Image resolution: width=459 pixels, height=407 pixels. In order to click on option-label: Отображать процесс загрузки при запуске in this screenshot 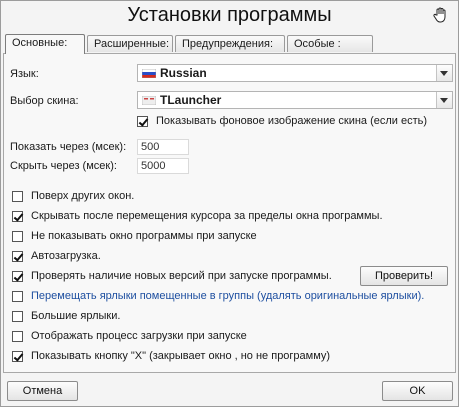, I will do `click(139, 336)`.